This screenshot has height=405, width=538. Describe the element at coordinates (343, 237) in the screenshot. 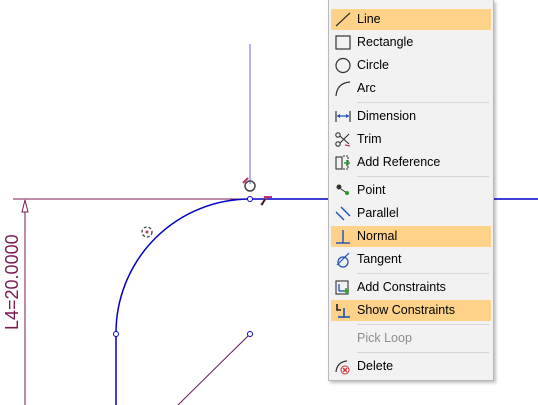

I see `normal-icon` at that location.